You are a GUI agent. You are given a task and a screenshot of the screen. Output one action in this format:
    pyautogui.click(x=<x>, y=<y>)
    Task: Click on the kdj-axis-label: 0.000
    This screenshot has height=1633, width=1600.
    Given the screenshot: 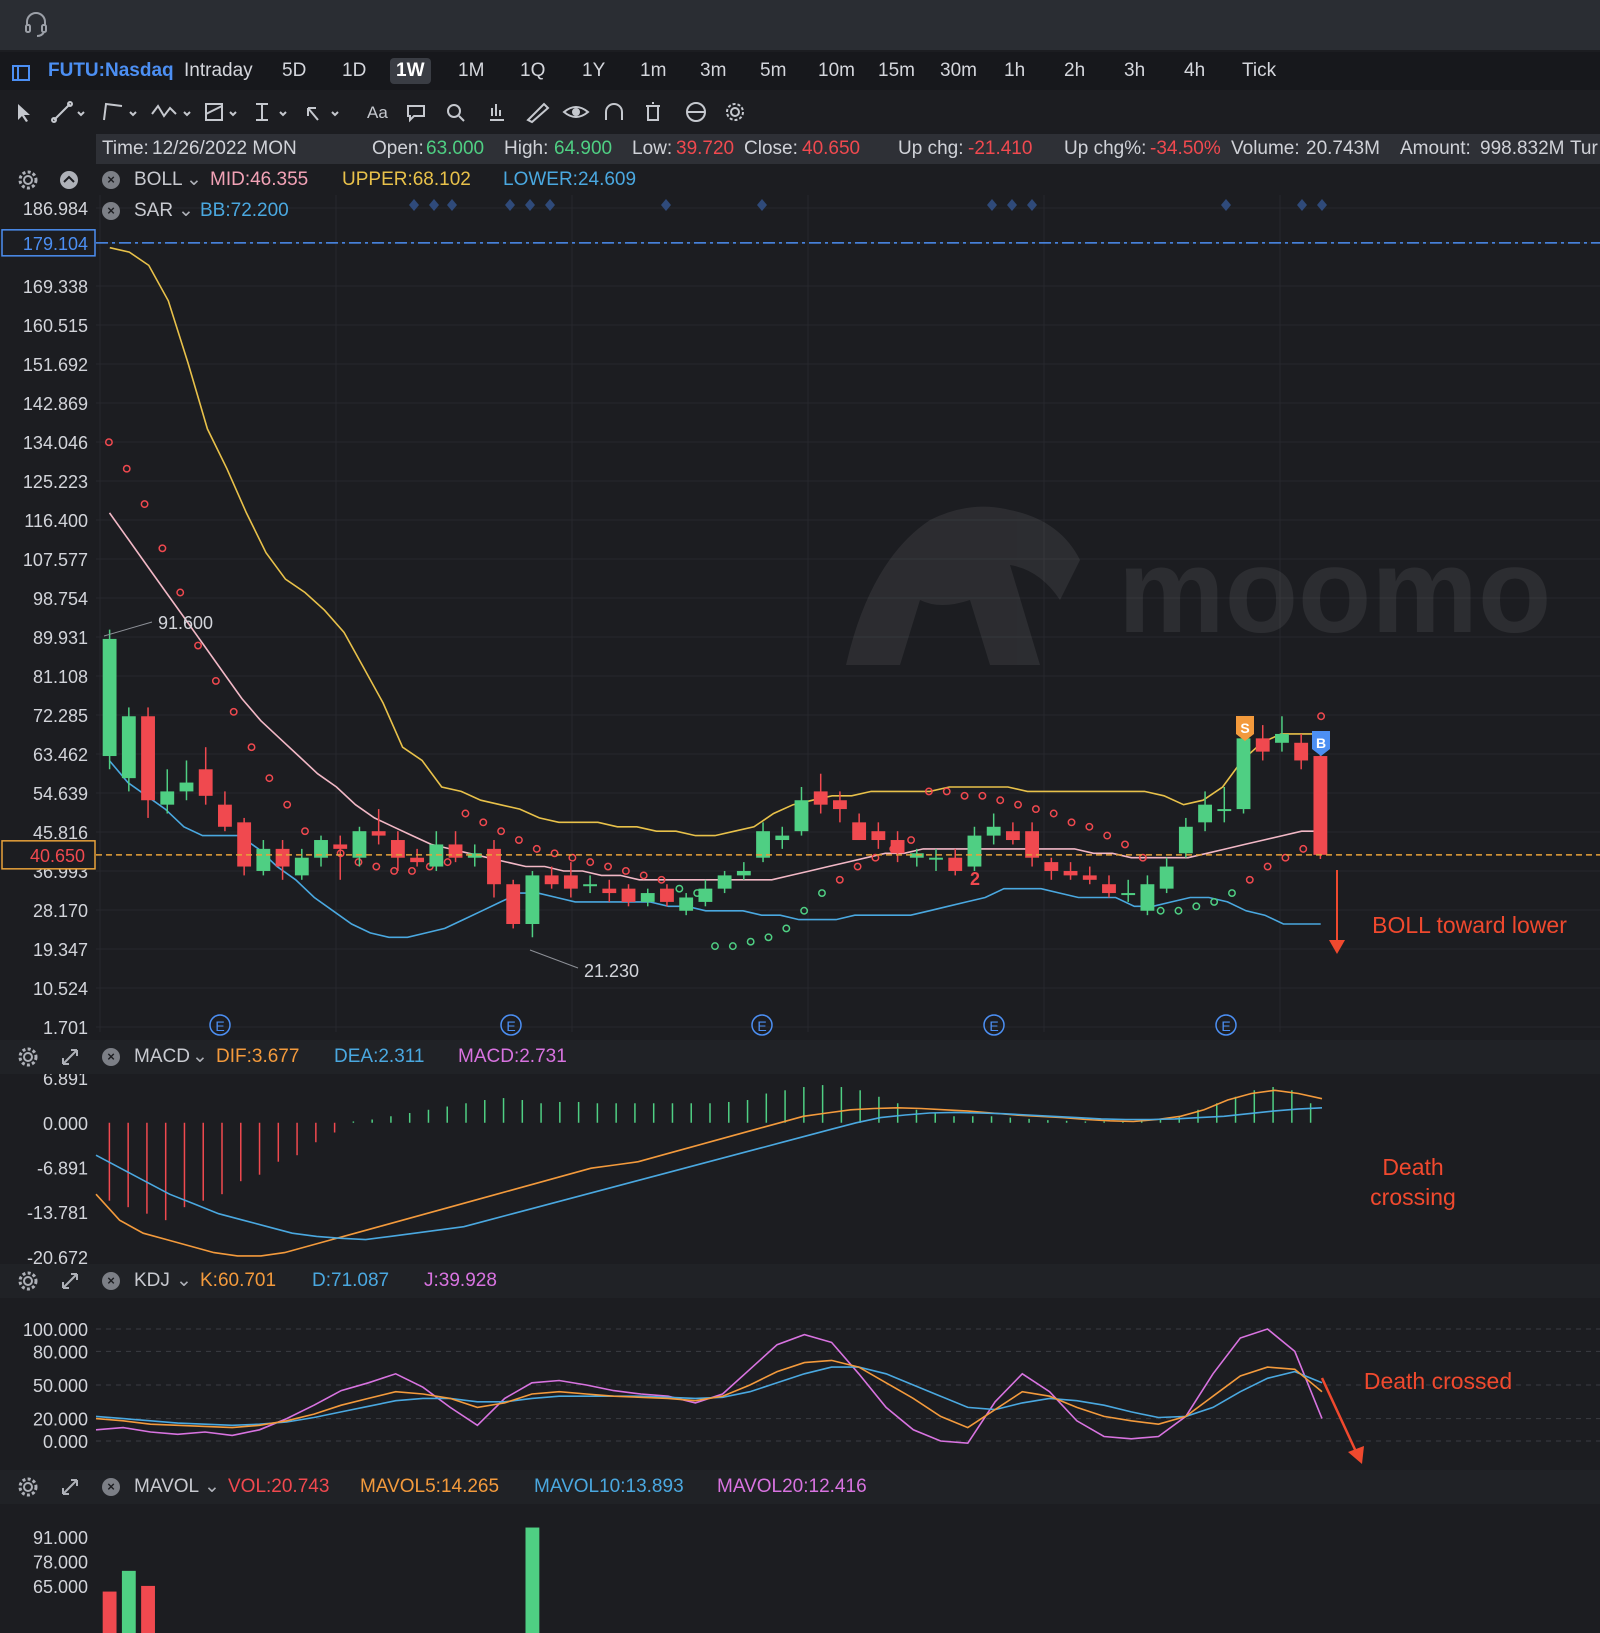 What is the action you would take?
    pyautogui.click(x=65, y=1442)
    